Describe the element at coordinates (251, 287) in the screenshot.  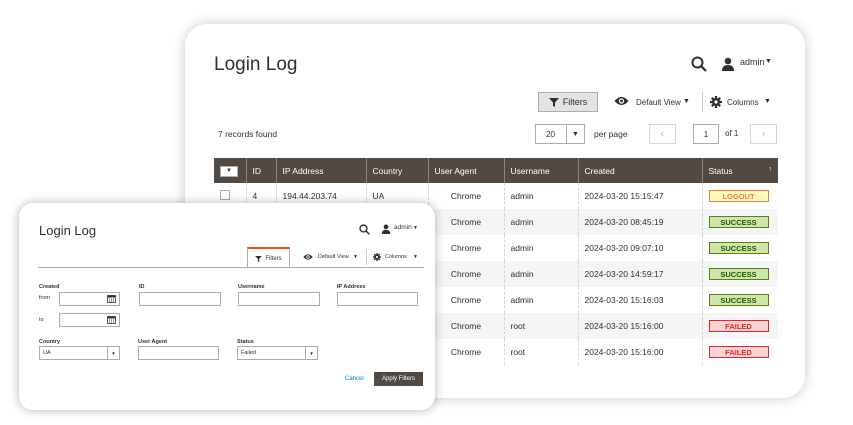
I see `username-label: Username` at that location.